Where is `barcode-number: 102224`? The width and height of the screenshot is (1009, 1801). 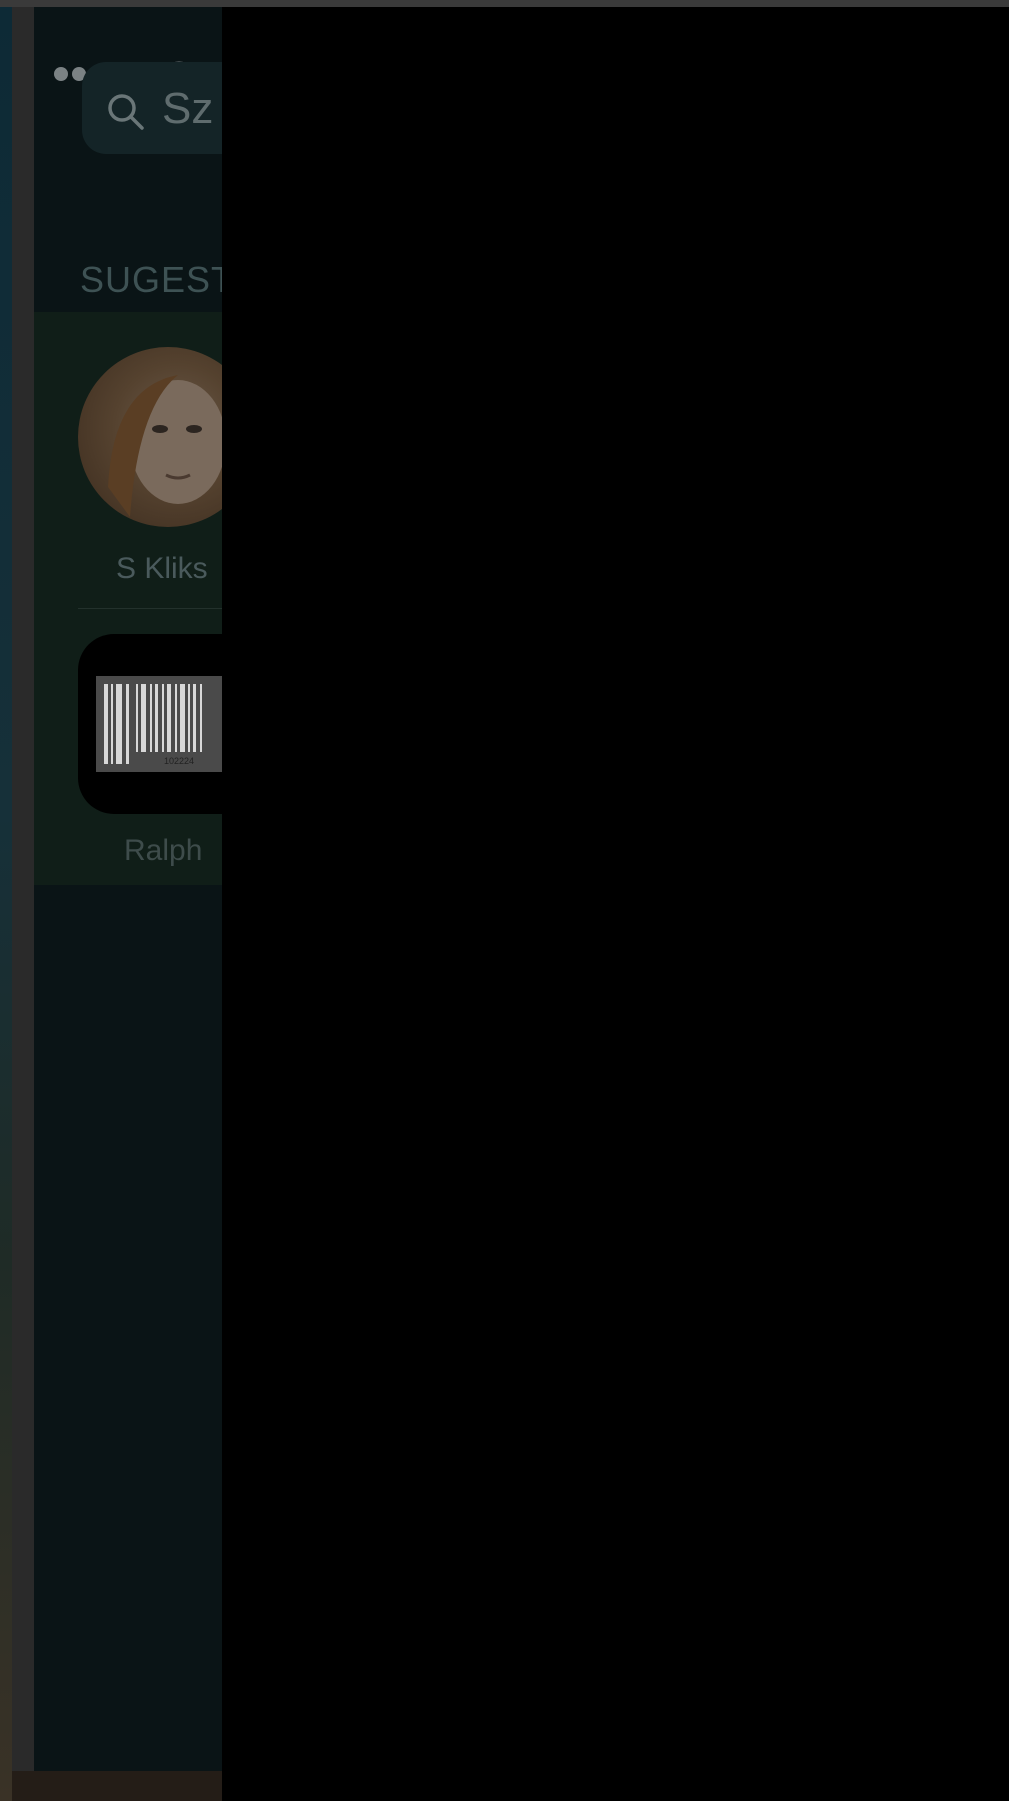 barcode-number: 102224 is located at coordinates (179, 761).